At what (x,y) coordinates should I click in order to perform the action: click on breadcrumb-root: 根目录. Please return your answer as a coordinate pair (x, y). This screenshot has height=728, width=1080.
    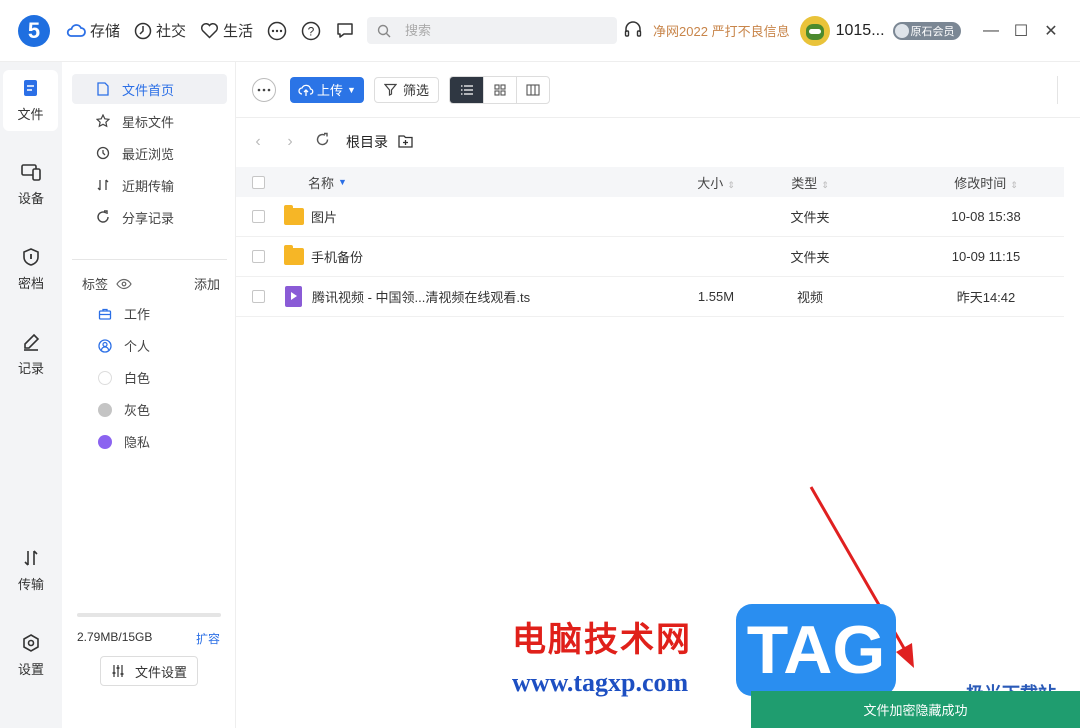
    Looking at the image, I should click on (367, 142).